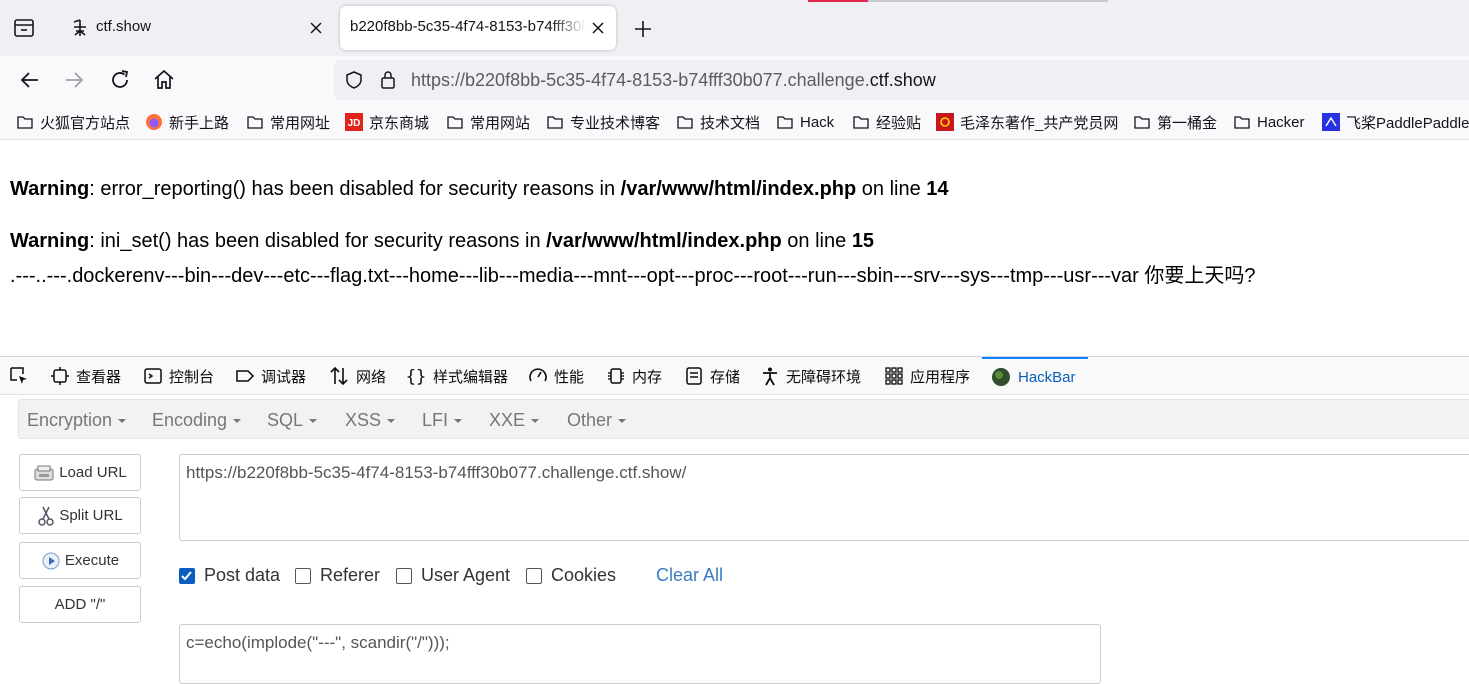 Image resolution: width=1469 pixels, height=684 pixels. What do you see at coordinates (337, 575) in the screenshot?
I see `referer-checkbox: Referer` at bounding box center [337, 575].